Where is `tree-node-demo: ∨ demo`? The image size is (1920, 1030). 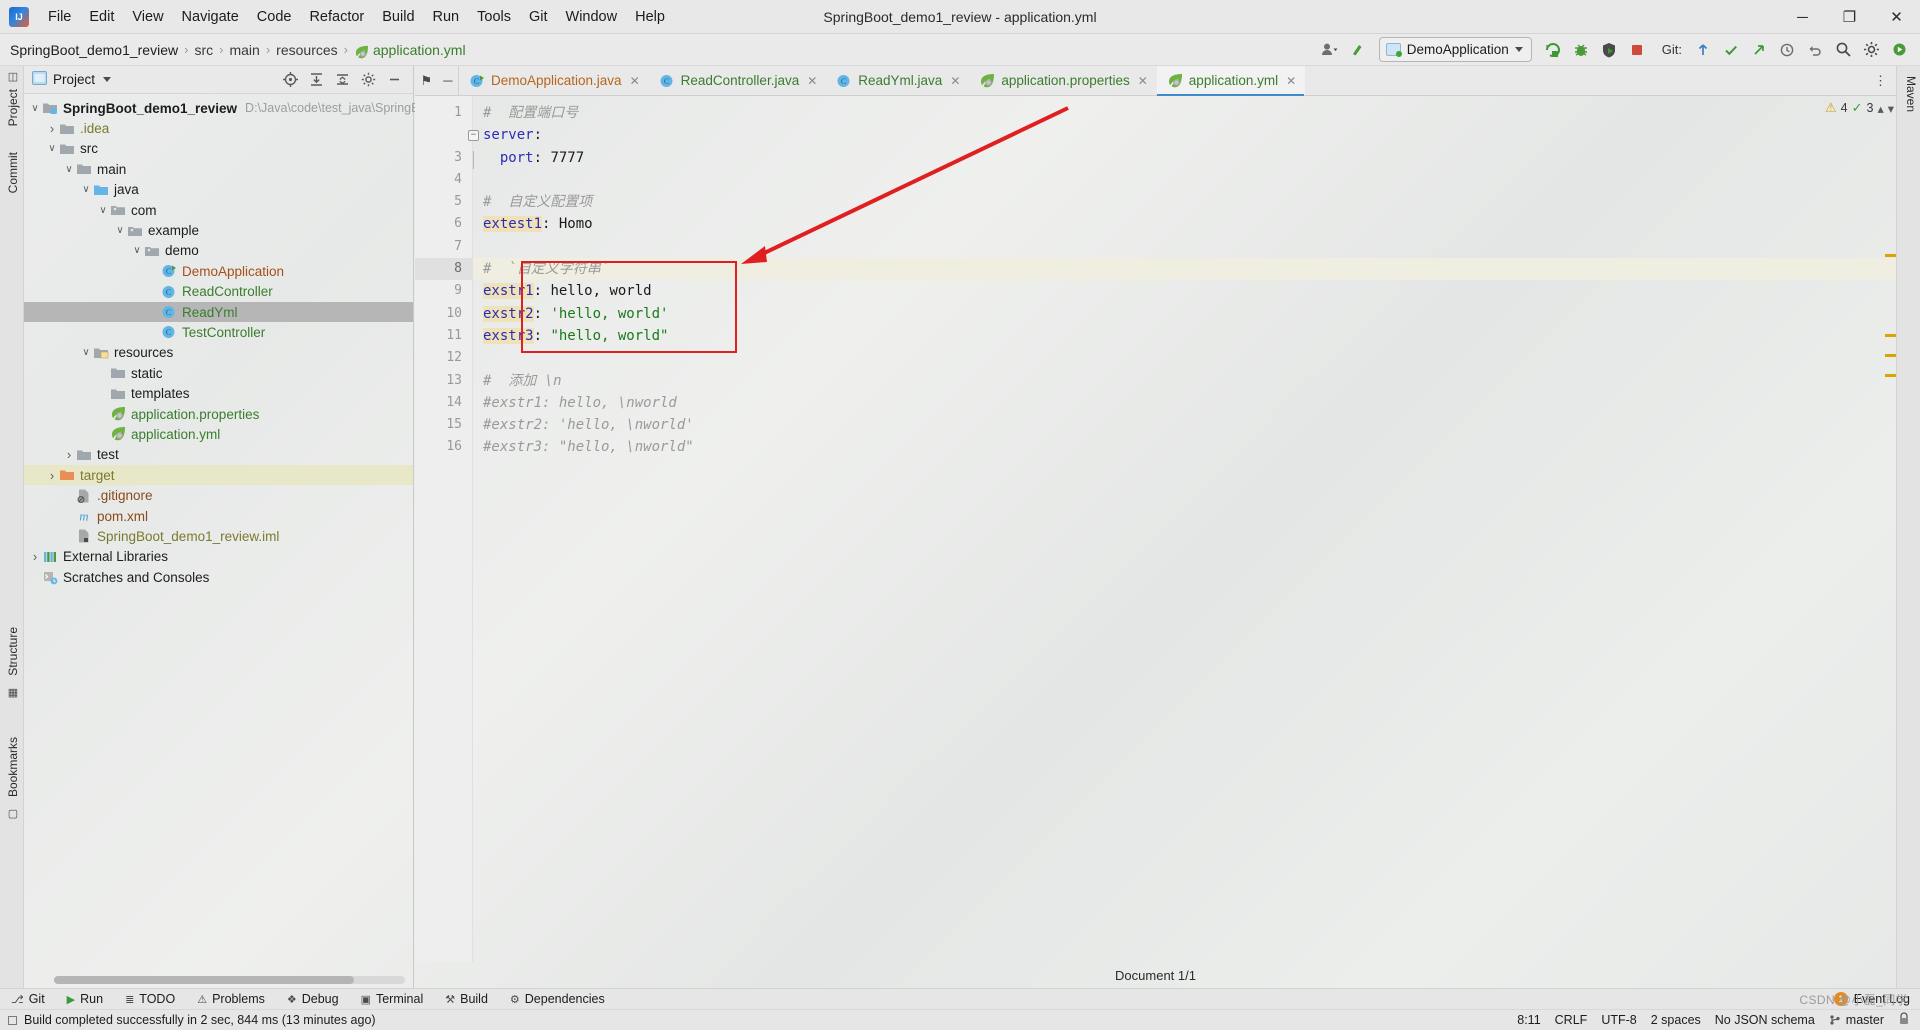 tree-node-demo: ∨ demo is located at coordinates (218, 251).